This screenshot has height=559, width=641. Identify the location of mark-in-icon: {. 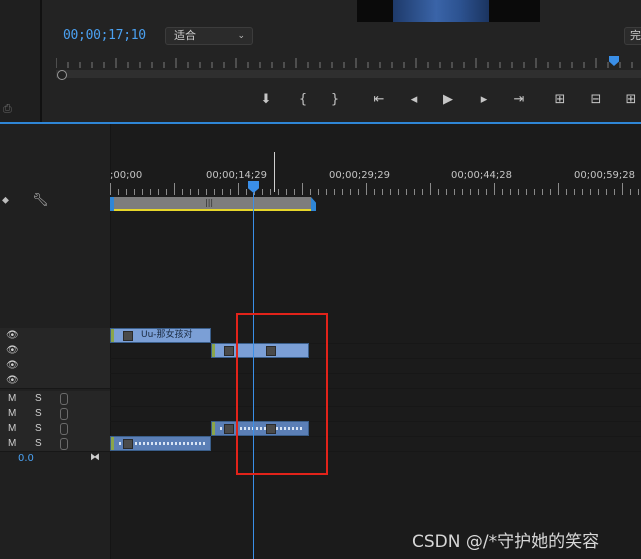
(303, 100).